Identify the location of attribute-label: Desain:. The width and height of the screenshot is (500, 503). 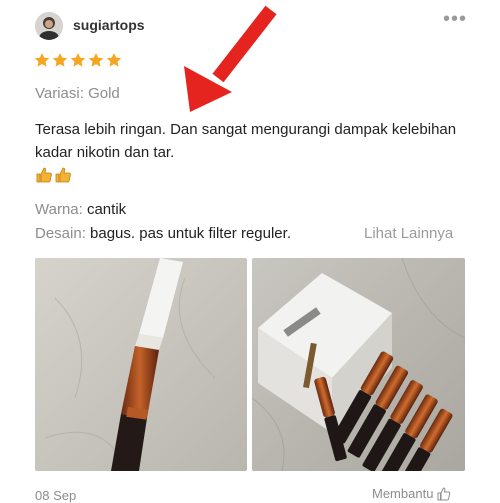
(60, 233).